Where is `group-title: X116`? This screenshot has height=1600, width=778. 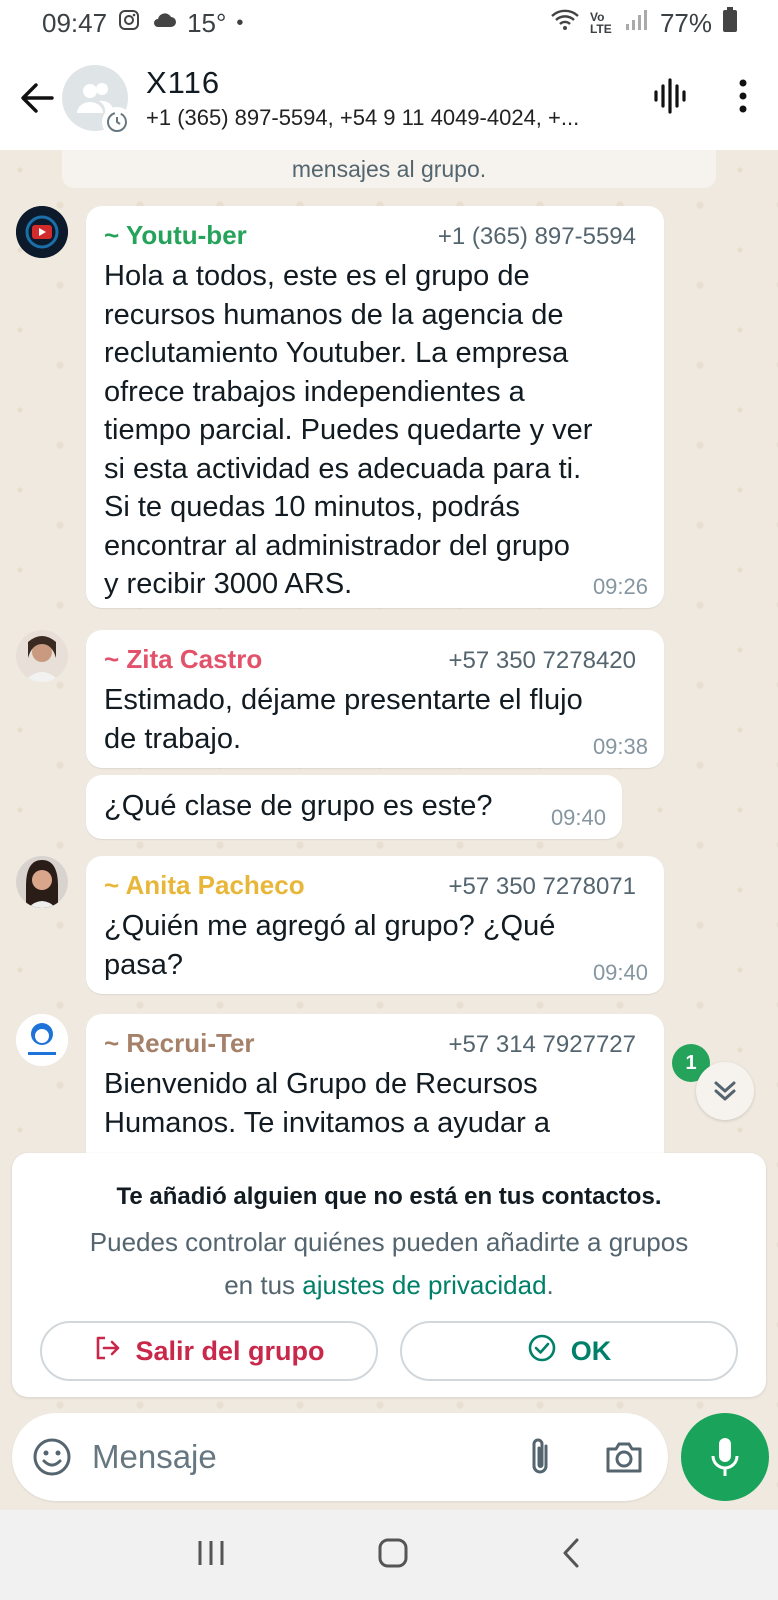 group-title: X116 is located at coordinates (183, 82).